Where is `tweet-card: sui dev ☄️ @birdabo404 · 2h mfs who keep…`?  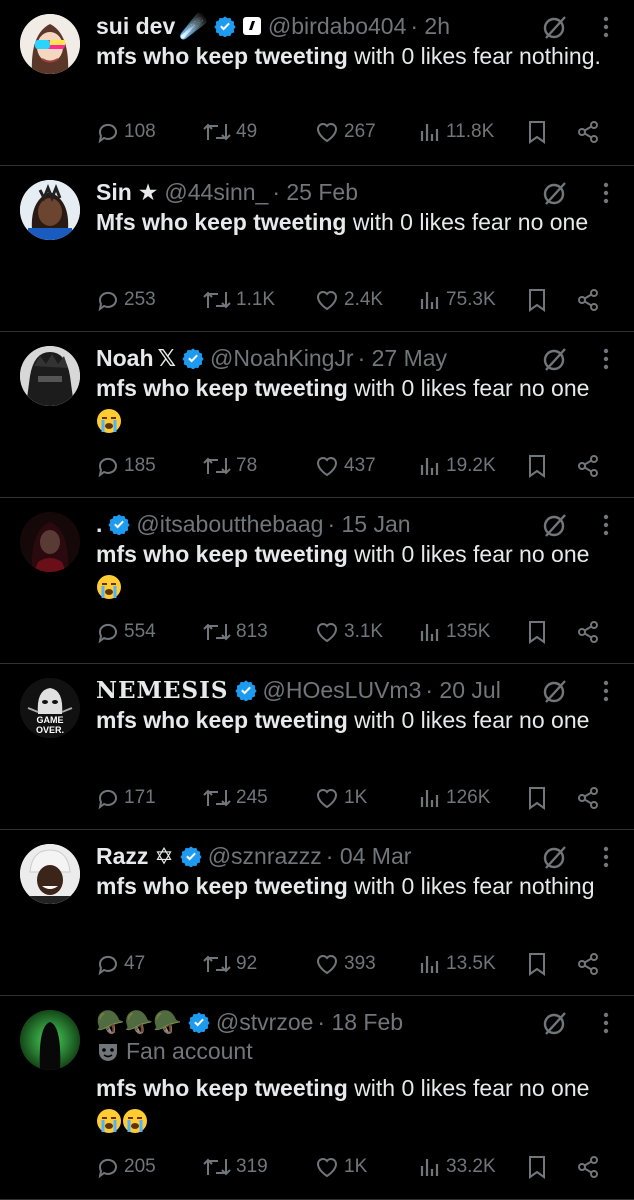
tweet-card: sui dev ☄️ @birdabo404 · 2h mfs who keep… is located at coordinates (317, 83).